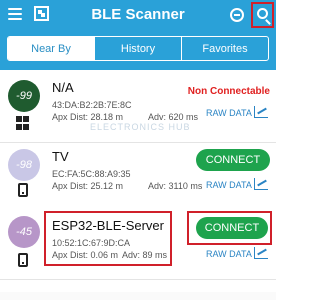 The height and width of the screenshot is (300, 320). I want to click on tab-favorites: Favorites, so click(225, 48).